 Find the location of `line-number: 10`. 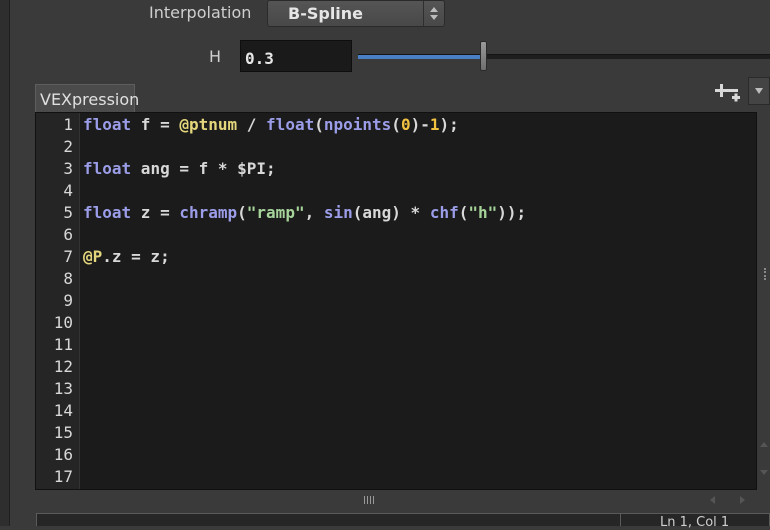

line-number: 10 is located at coordinates (63, 322).